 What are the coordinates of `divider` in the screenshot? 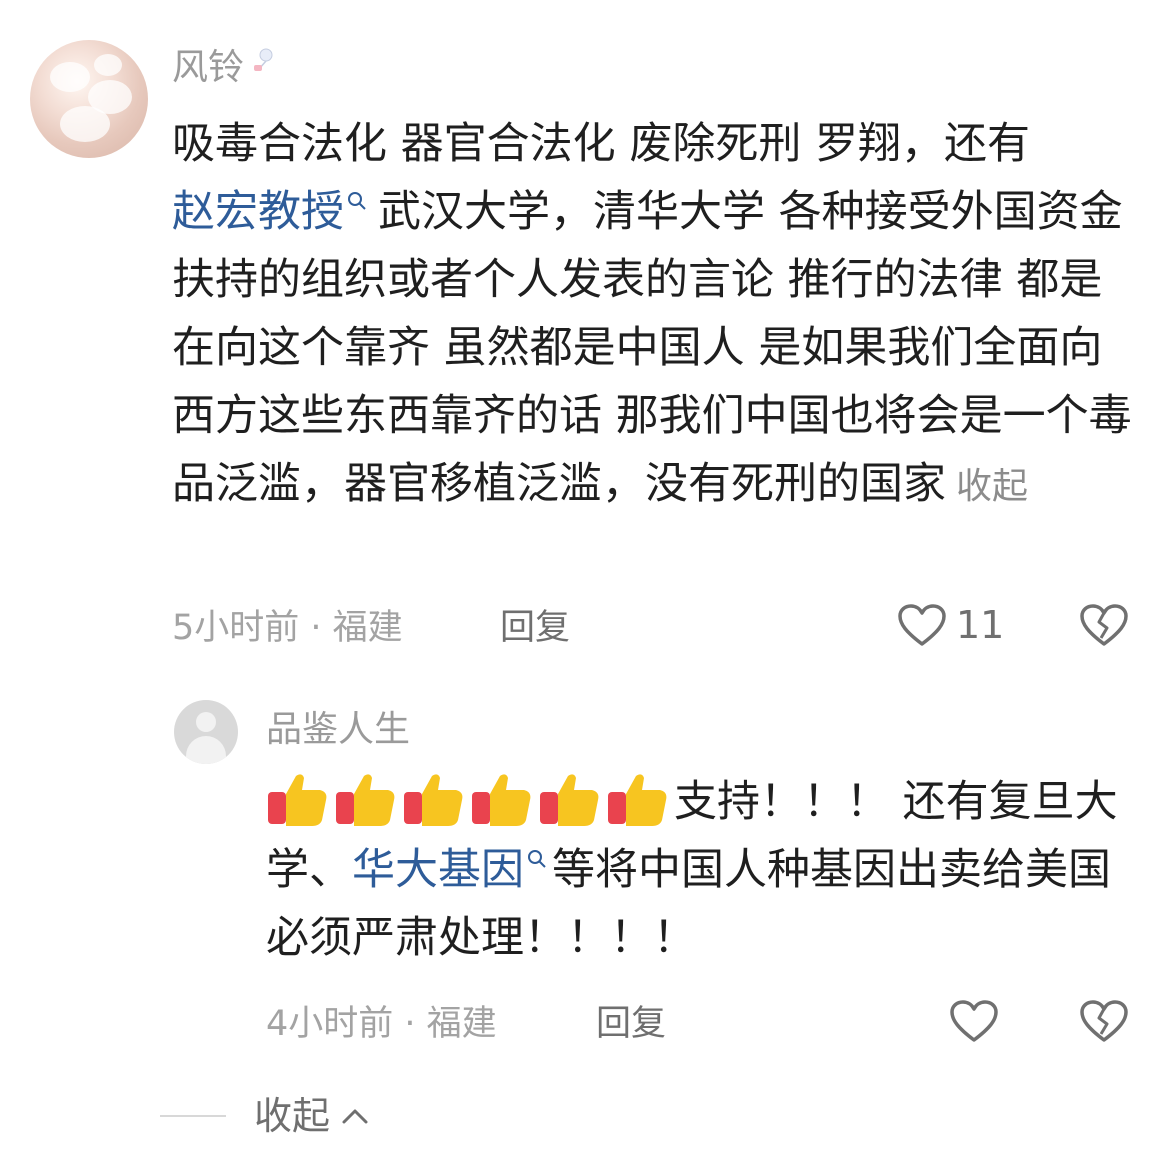 It's located at (193, 1116).